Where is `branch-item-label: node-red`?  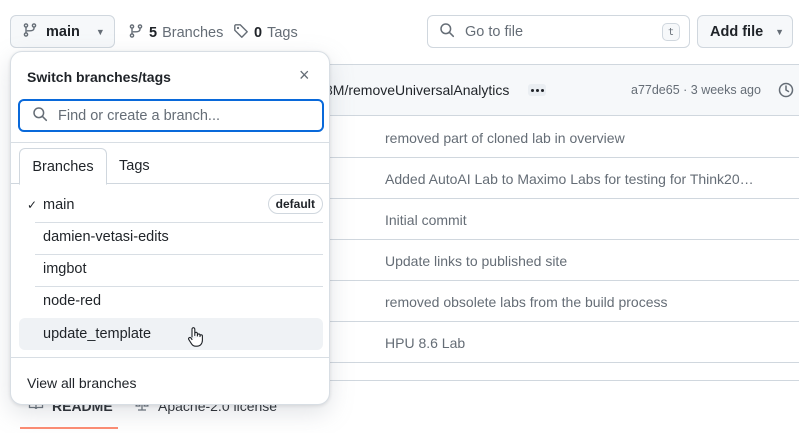
branch-item-label: node-red is located at coordinates (72, 301).